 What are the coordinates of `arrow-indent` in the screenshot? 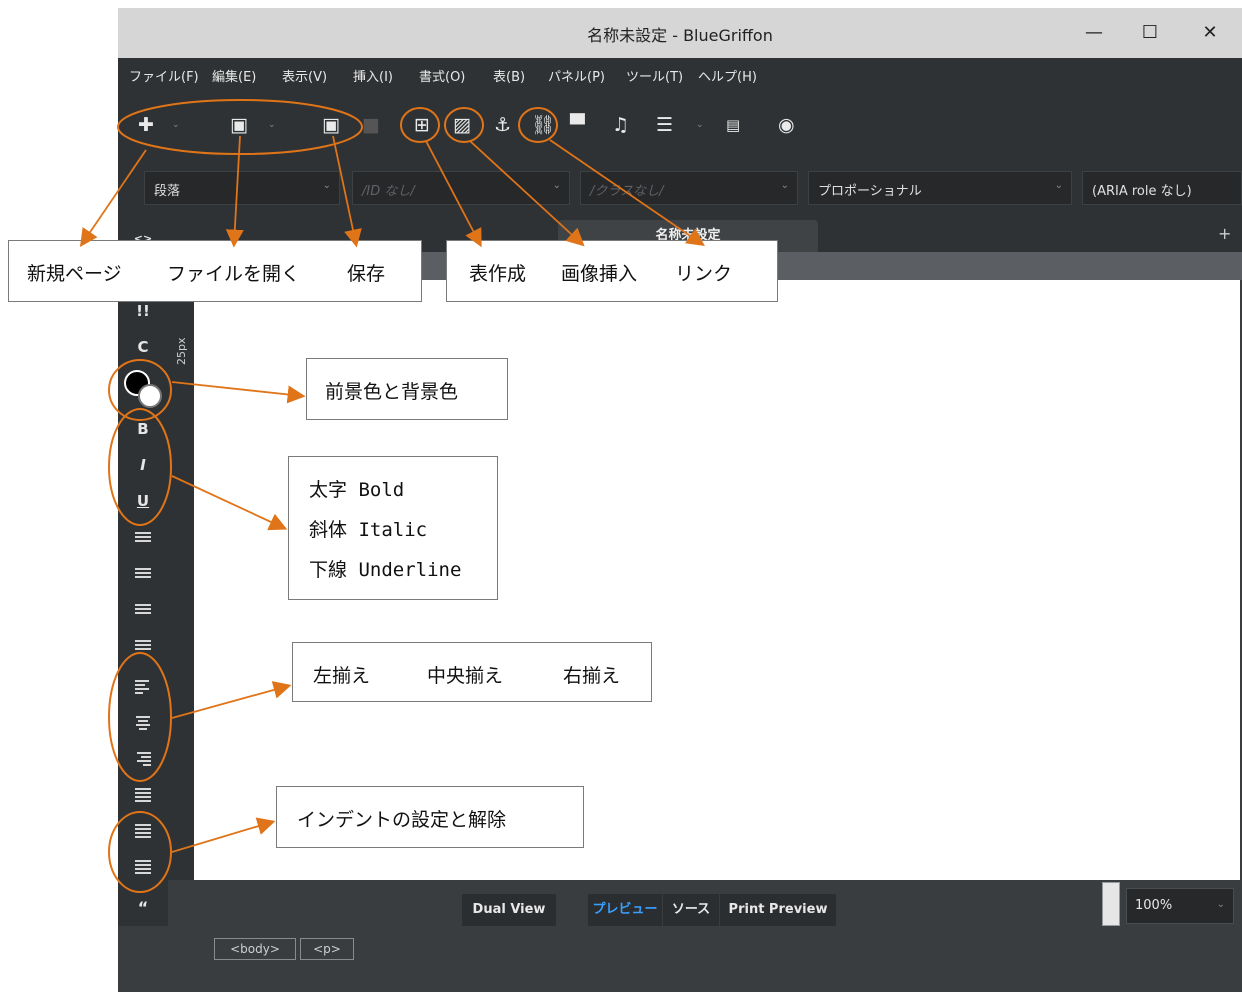 It's located at (223, 835).